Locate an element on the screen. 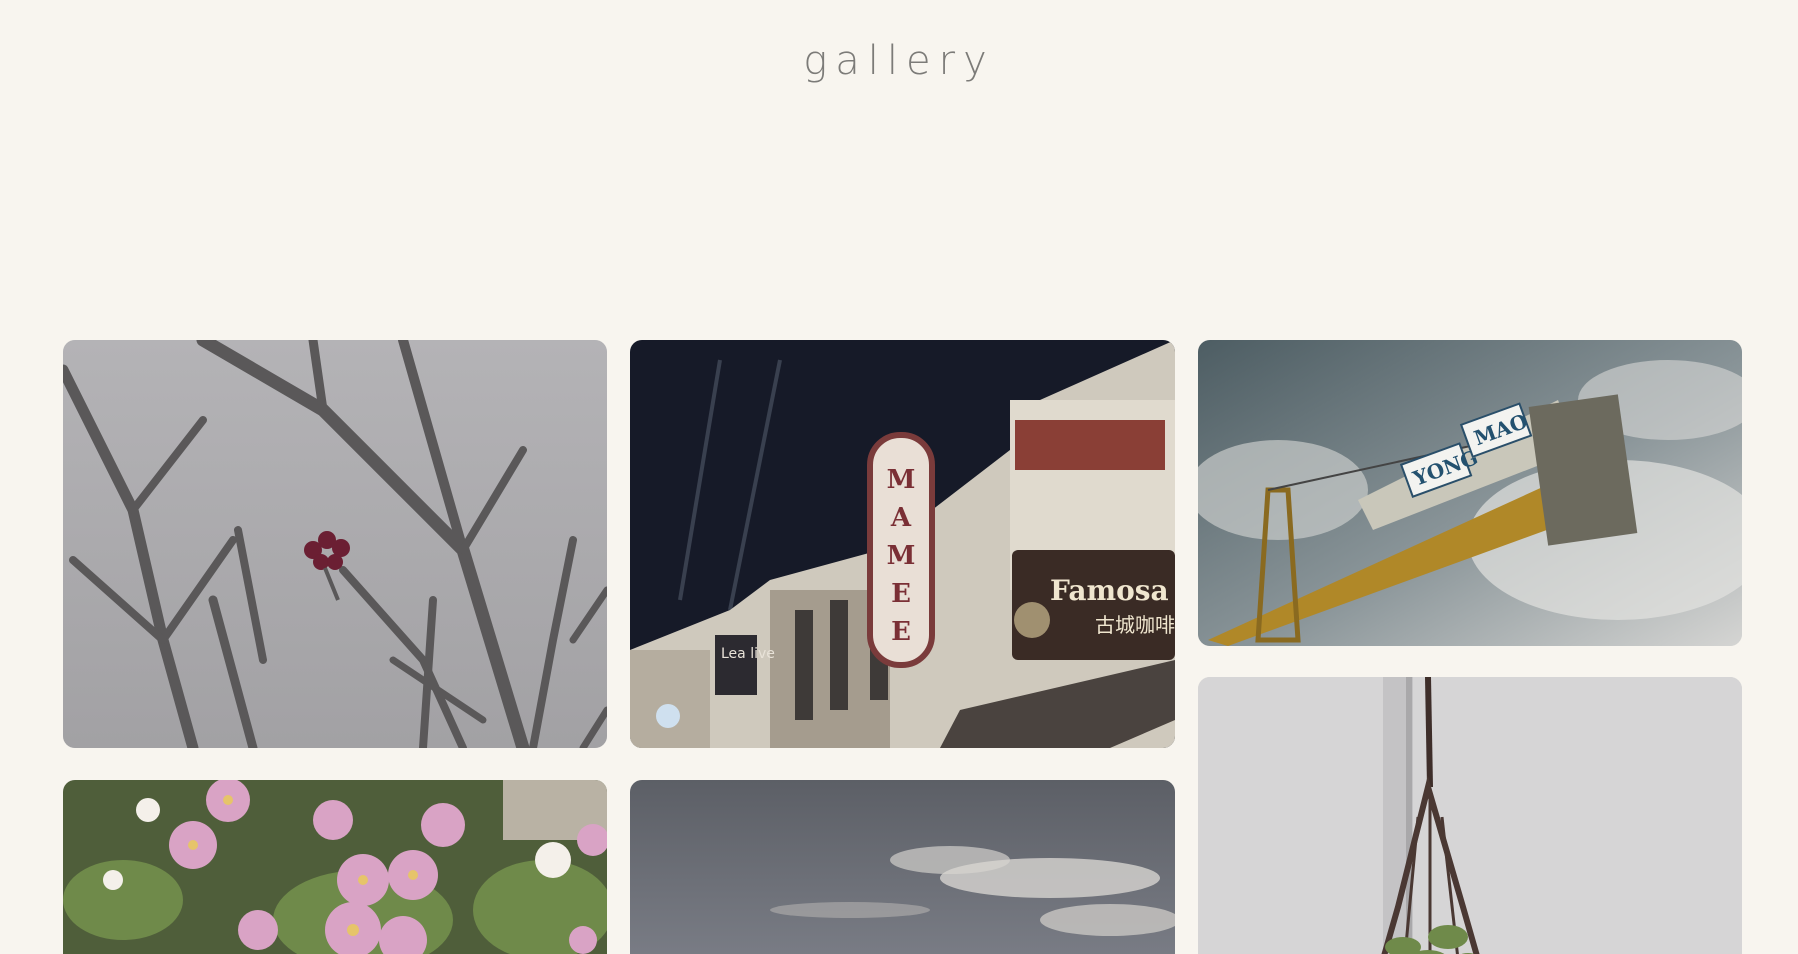 Image resolution: width=1798 pixels, height=954 pixels. branches-photo is located at coordinates (335, 544).